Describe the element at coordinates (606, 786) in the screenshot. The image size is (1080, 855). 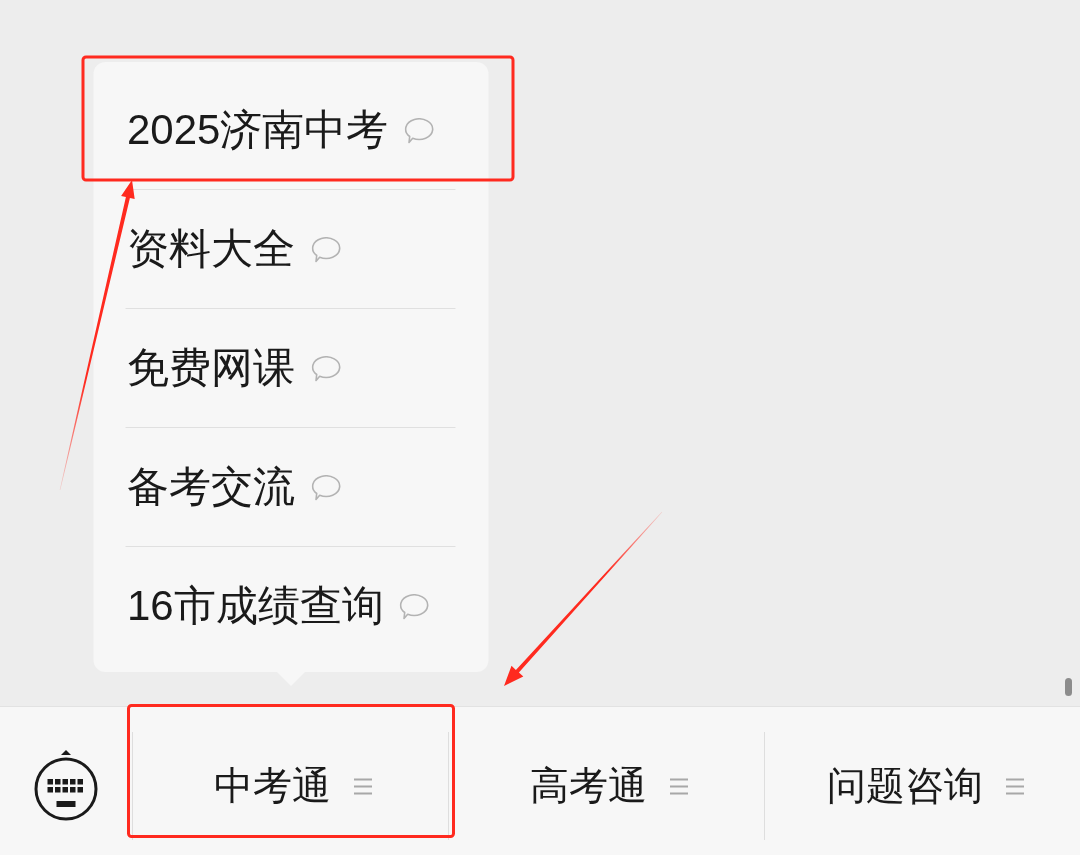
I see `tab-button: 高考通` at that location.